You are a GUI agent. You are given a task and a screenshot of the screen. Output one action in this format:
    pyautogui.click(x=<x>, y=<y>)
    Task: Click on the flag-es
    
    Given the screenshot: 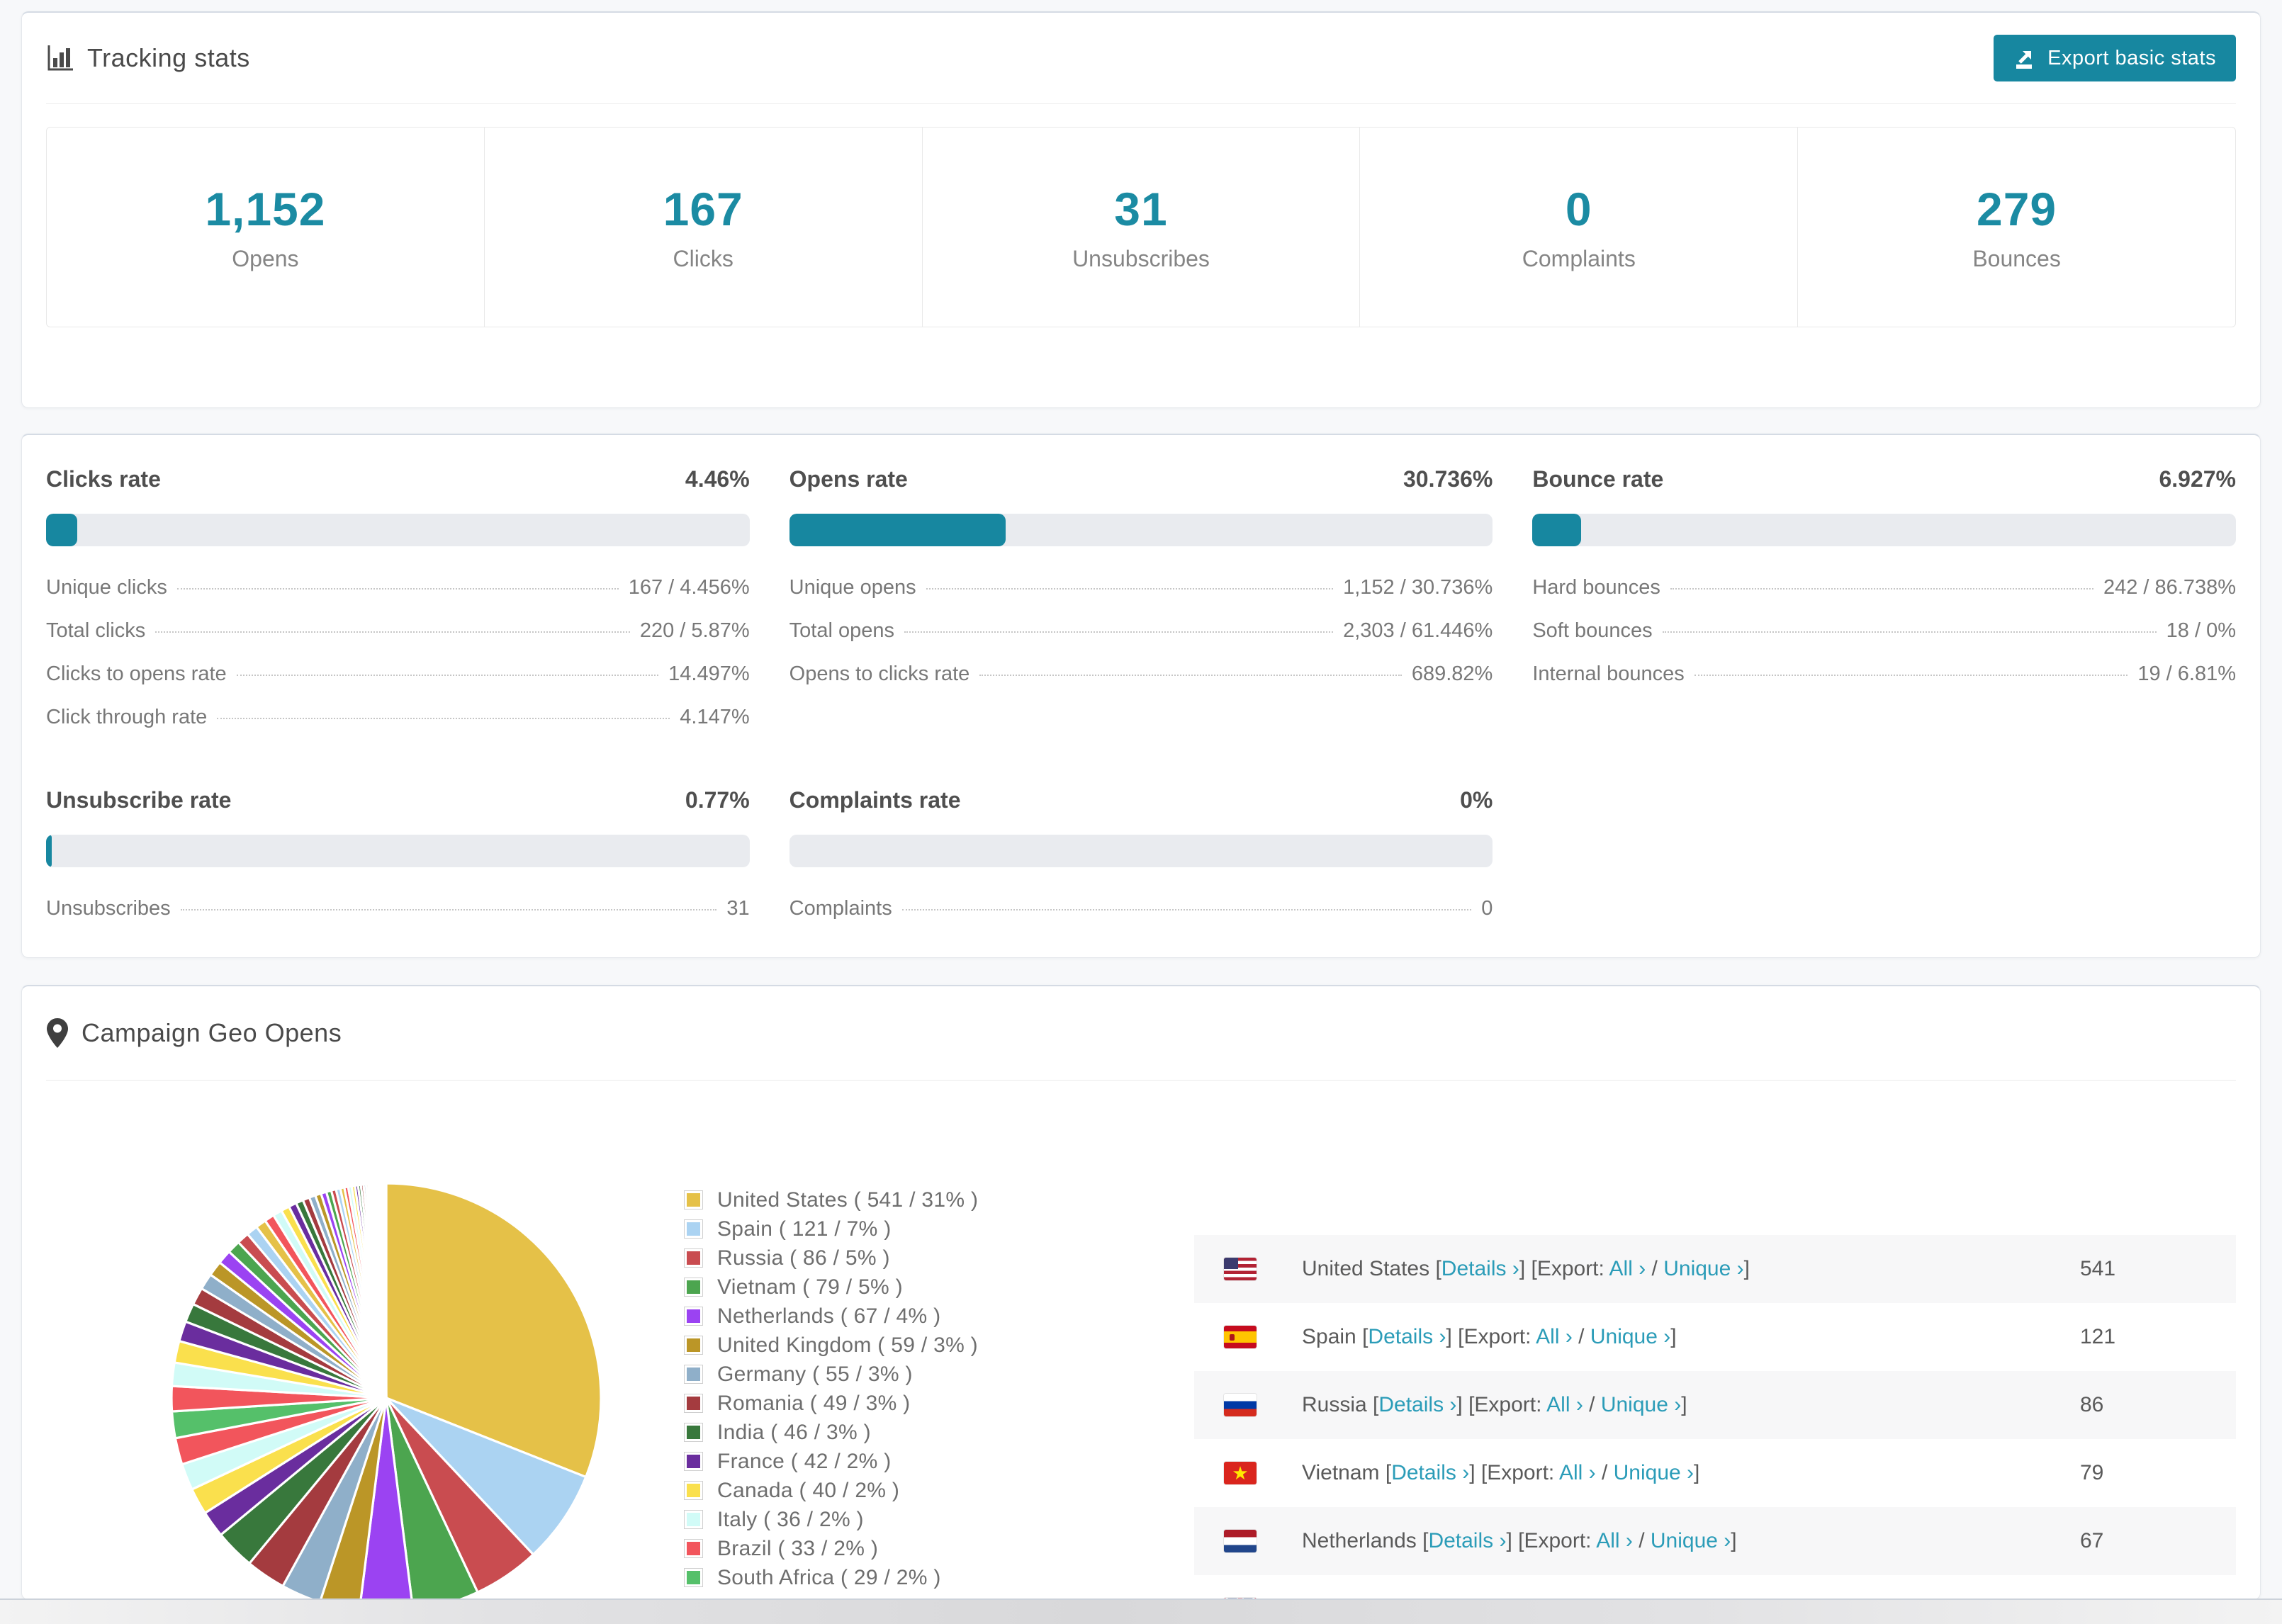 What is the action you would take?
    pyautogui.click(x=1241, y=1337)
    